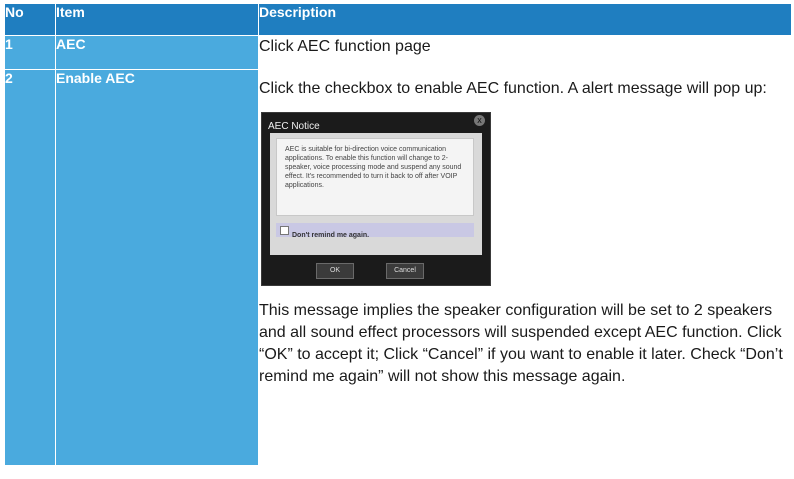 The width and height of the screenshot is (794, 479). I want to click on row-number: 2, so click(30, 267).